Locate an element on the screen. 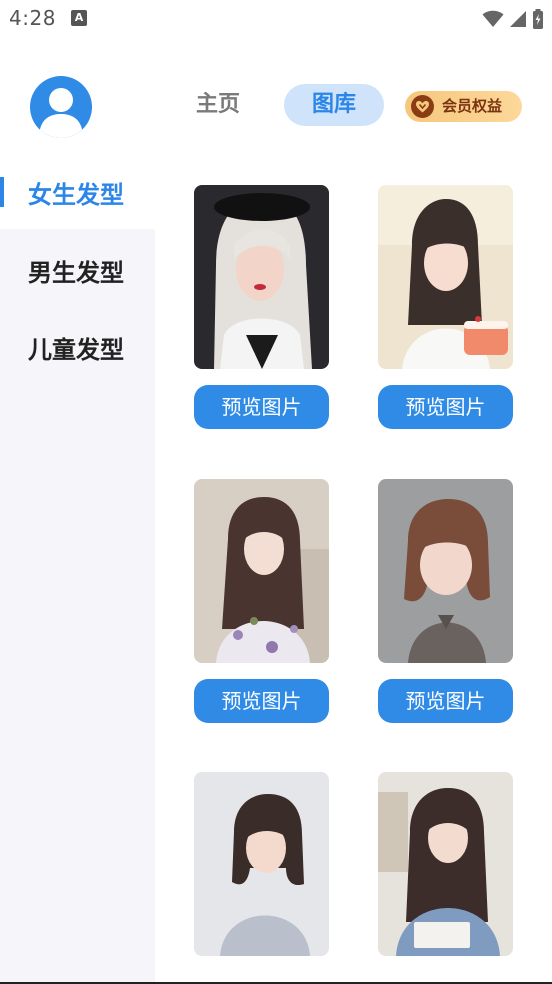 The width and height of the screenshot is (552, 984). status-bar: 4:28 A is located at coordinates (276, 20).